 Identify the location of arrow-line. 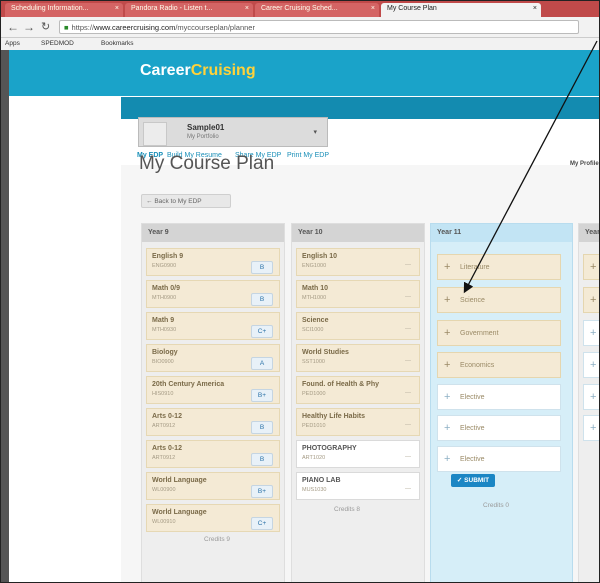
(530, 167).